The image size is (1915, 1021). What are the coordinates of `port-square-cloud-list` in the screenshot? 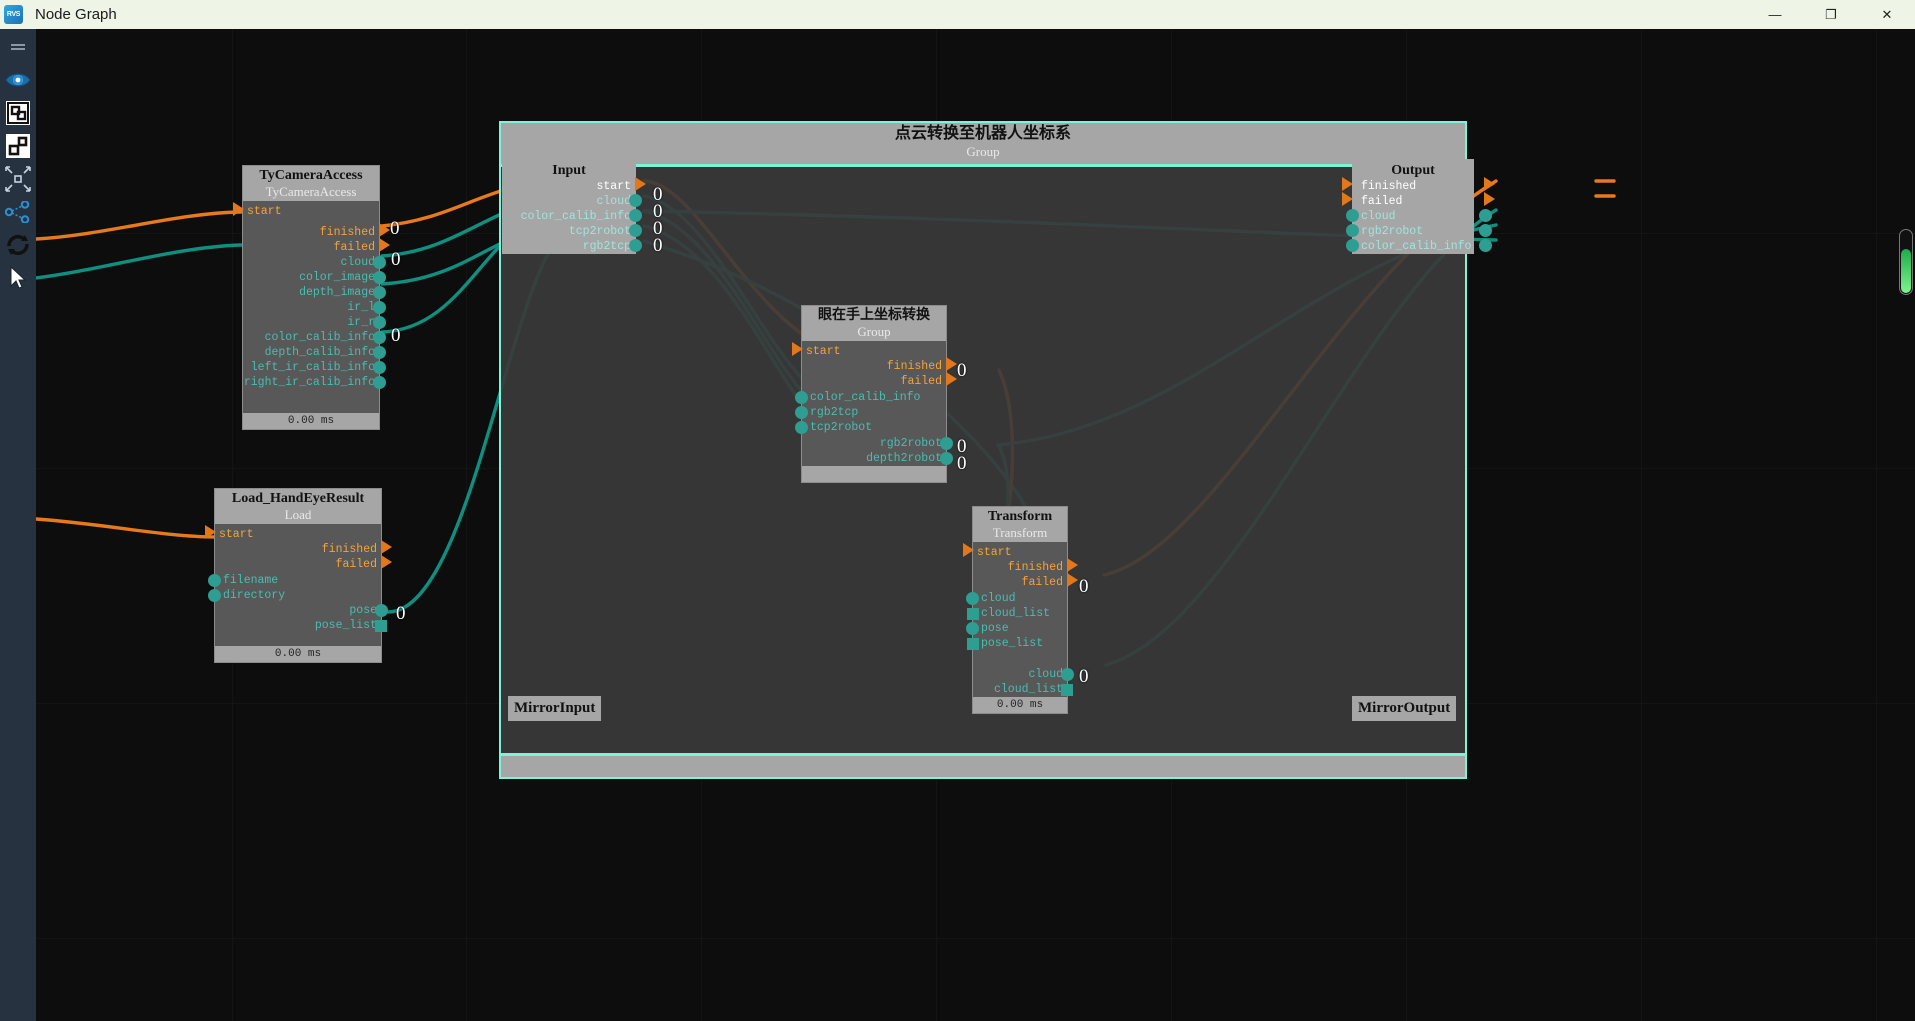 It's located at (973, 614).